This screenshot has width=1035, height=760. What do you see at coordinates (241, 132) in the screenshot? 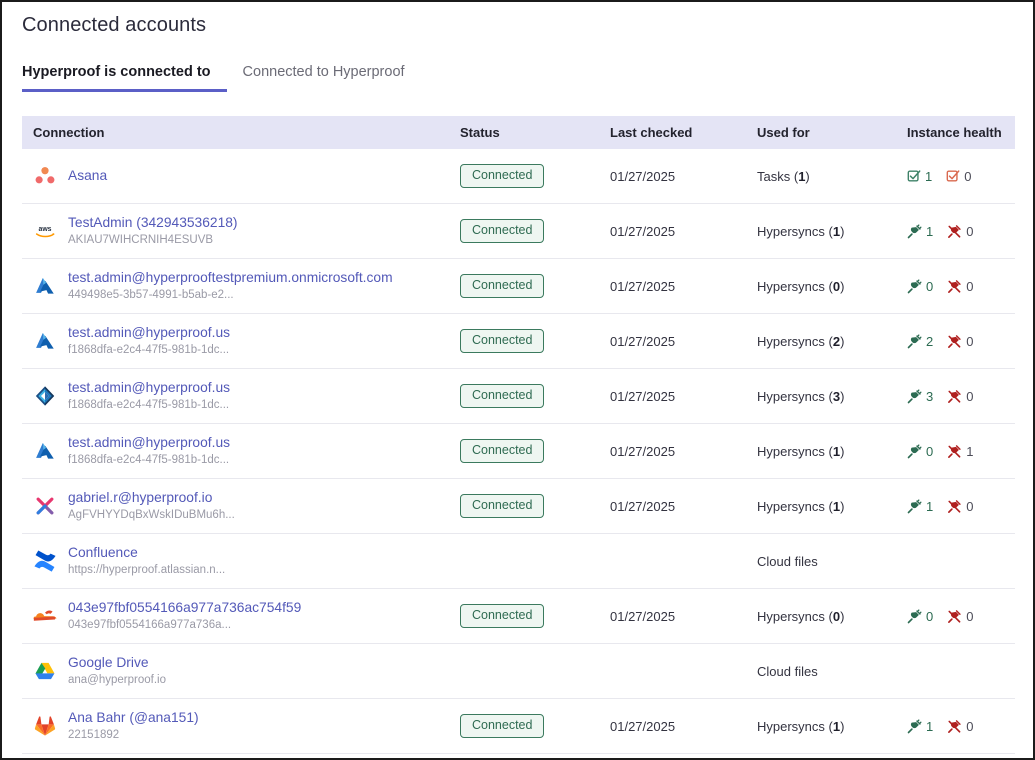
I see `column-header-connection: Connection` at bounding box center [241, 132].